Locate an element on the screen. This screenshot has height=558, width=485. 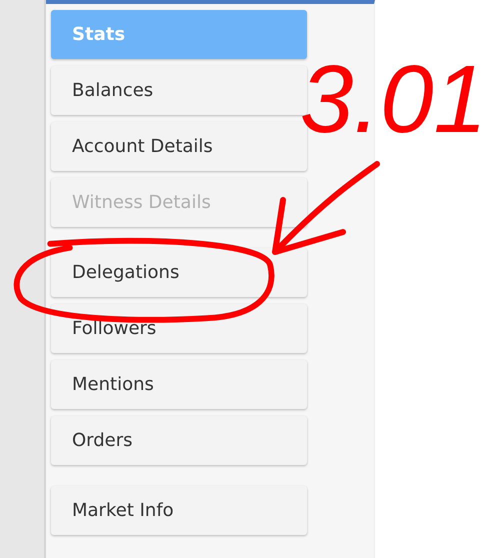
menu-item: Delegations is located at coordinates (179, 272).